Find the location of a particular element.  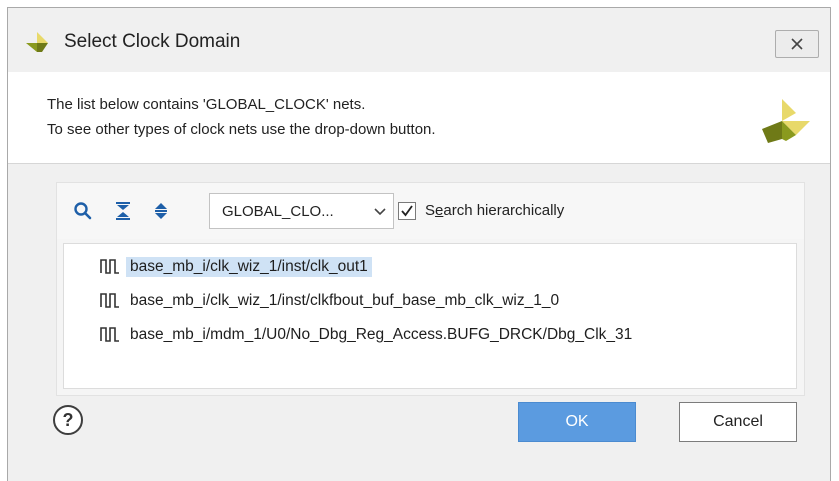

checkmark-icon is located at coordinates (407, 211).